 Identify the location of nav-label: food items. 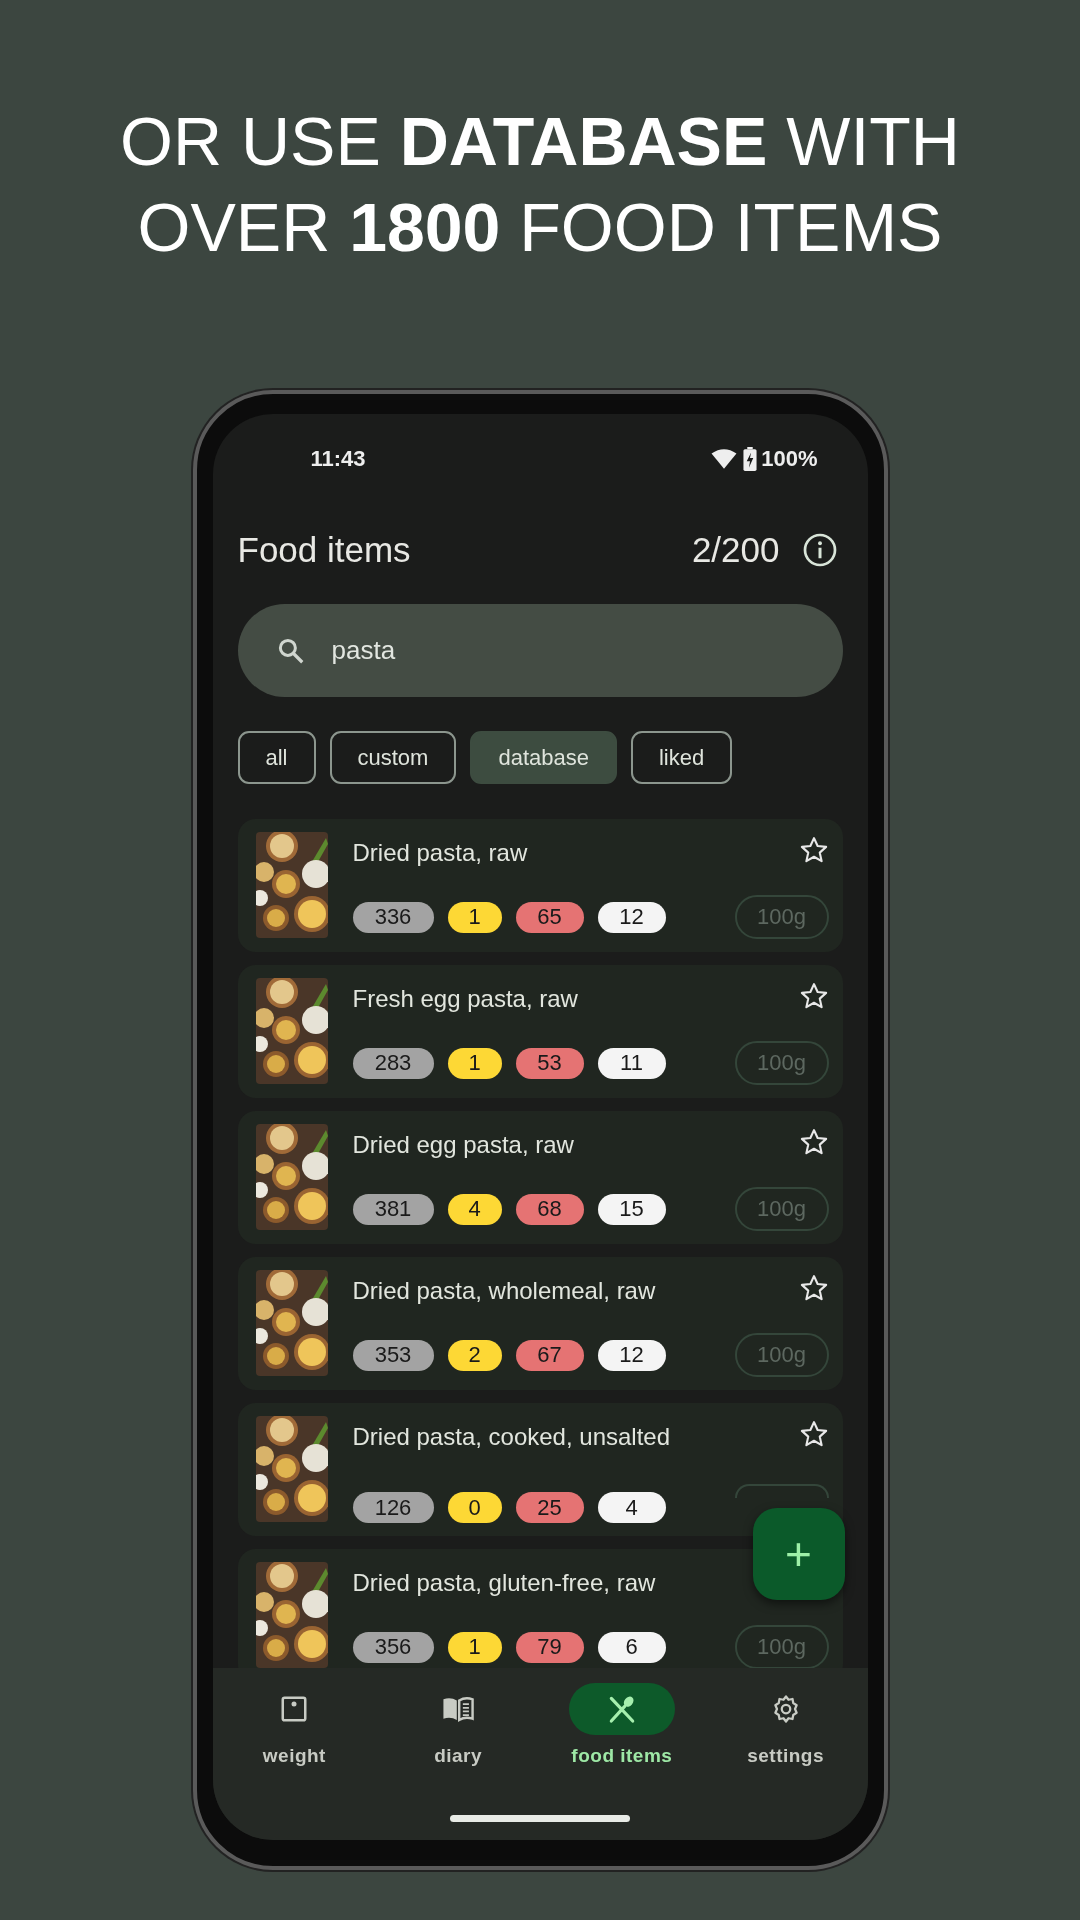
(622, 1756).